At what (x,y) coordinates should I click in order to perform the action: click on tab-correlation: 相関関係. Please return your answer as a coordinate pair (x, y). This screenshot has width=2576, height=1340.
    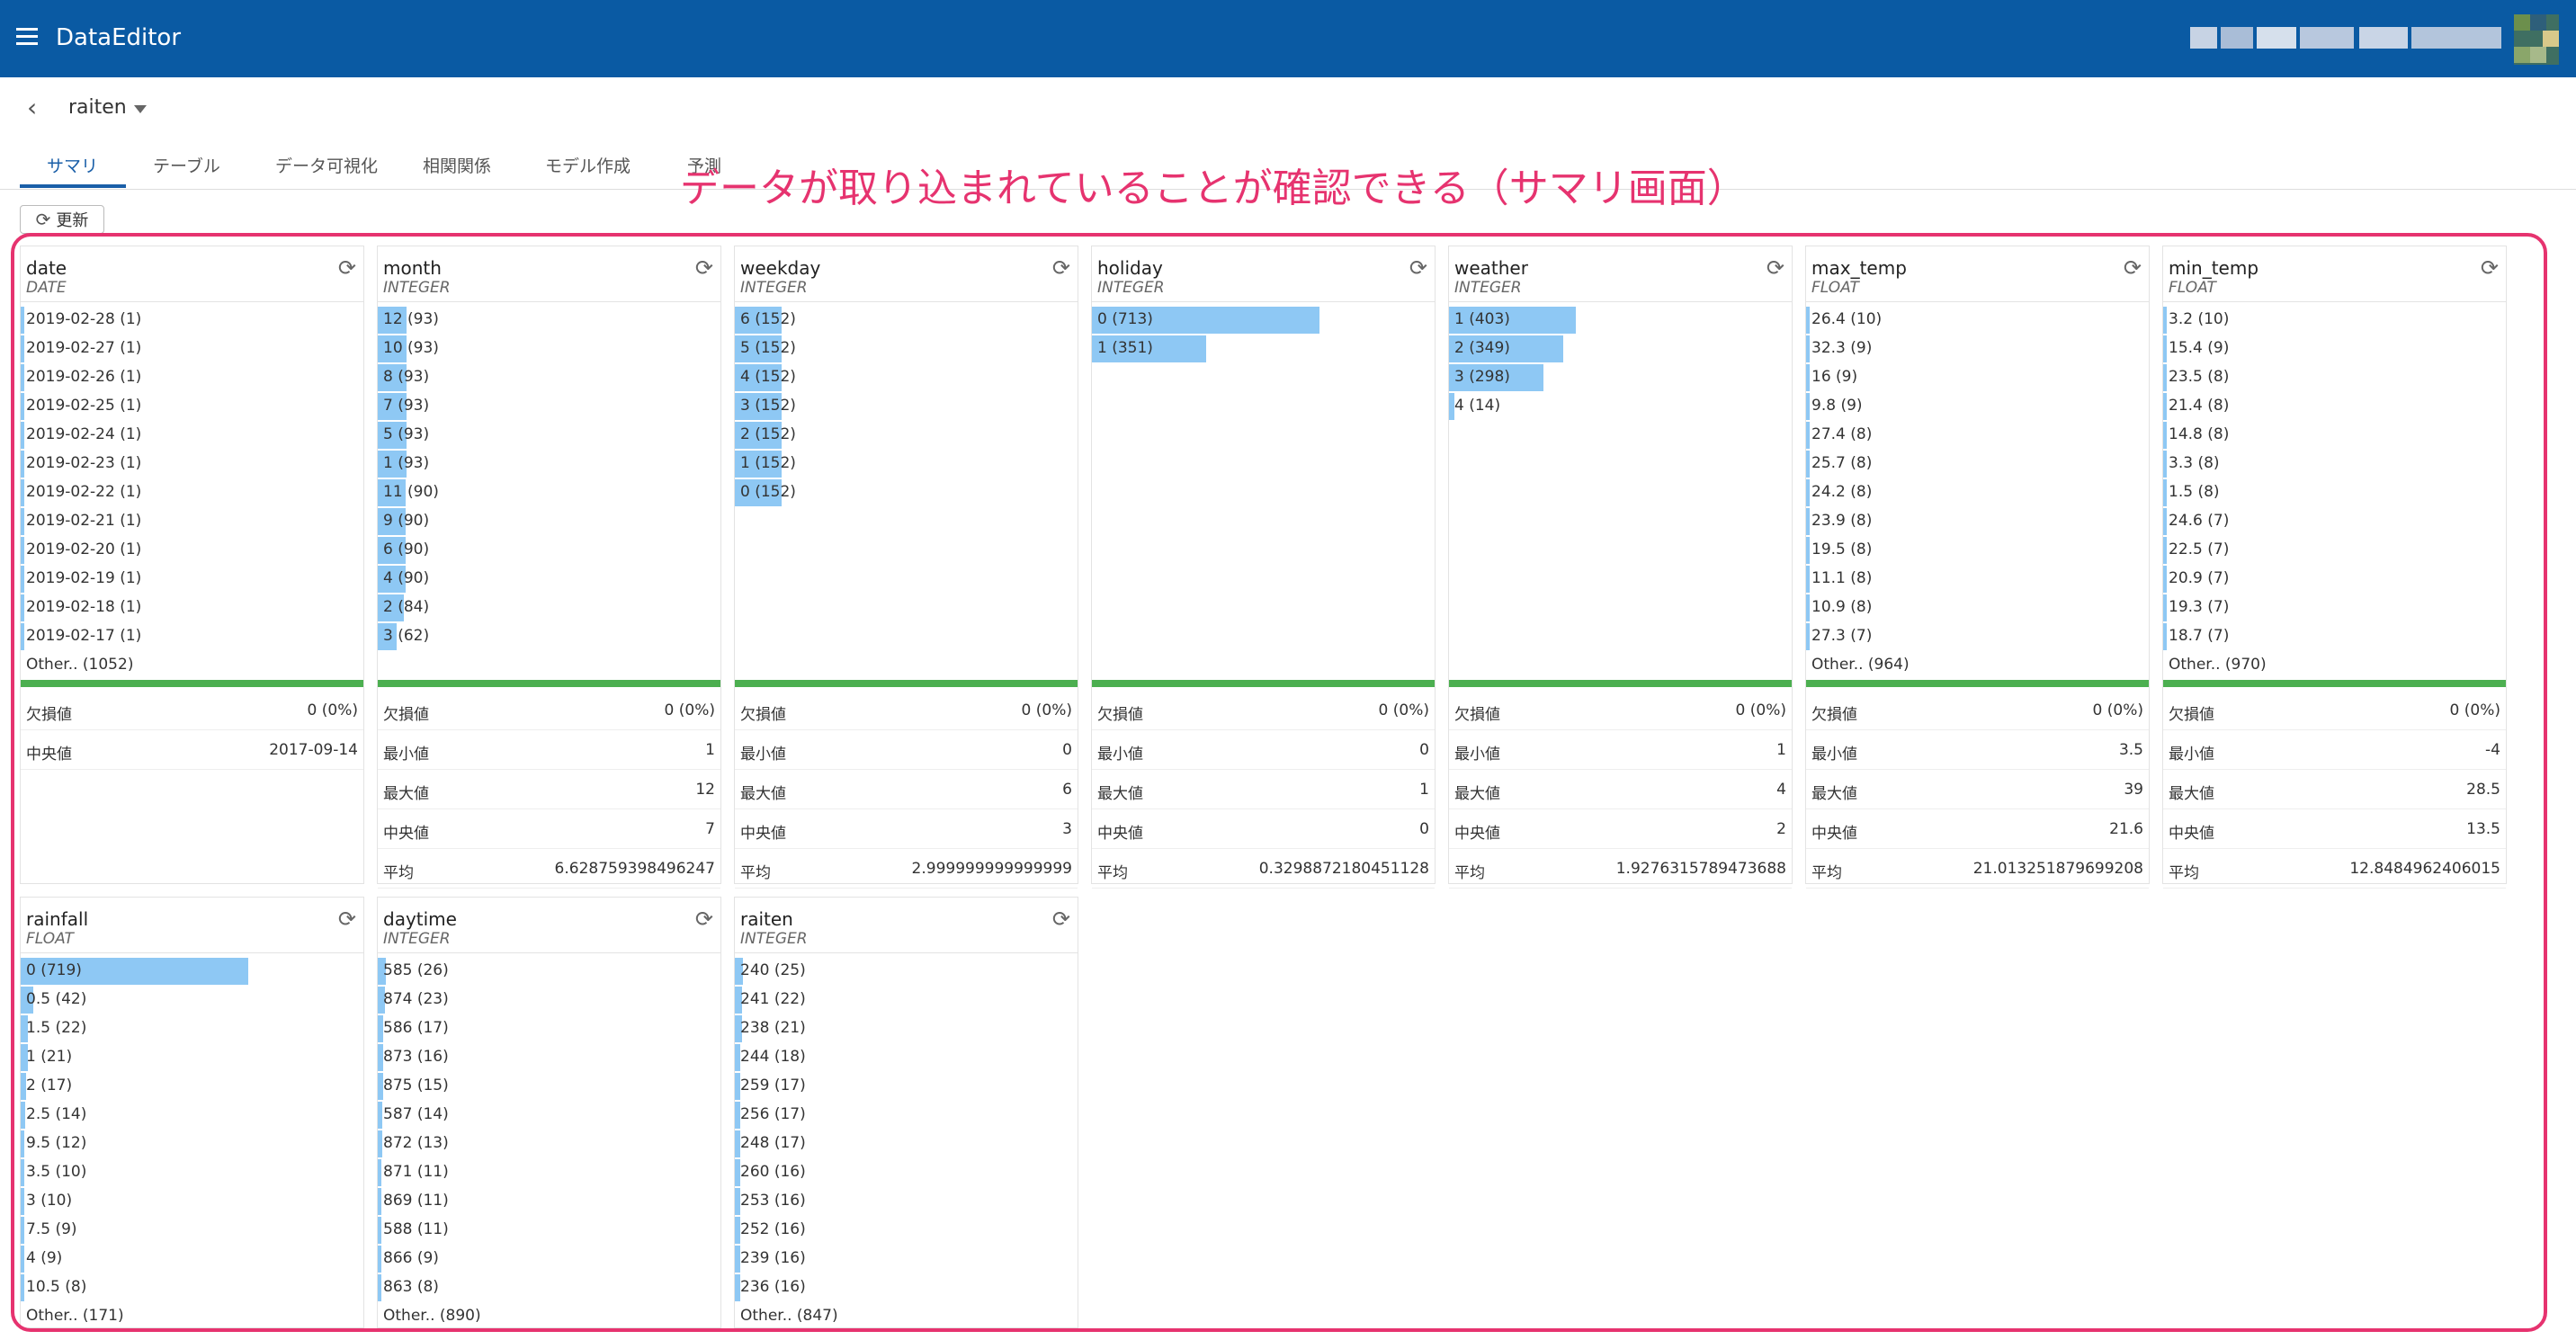
    Looking at the image, I should click on (457, 165).